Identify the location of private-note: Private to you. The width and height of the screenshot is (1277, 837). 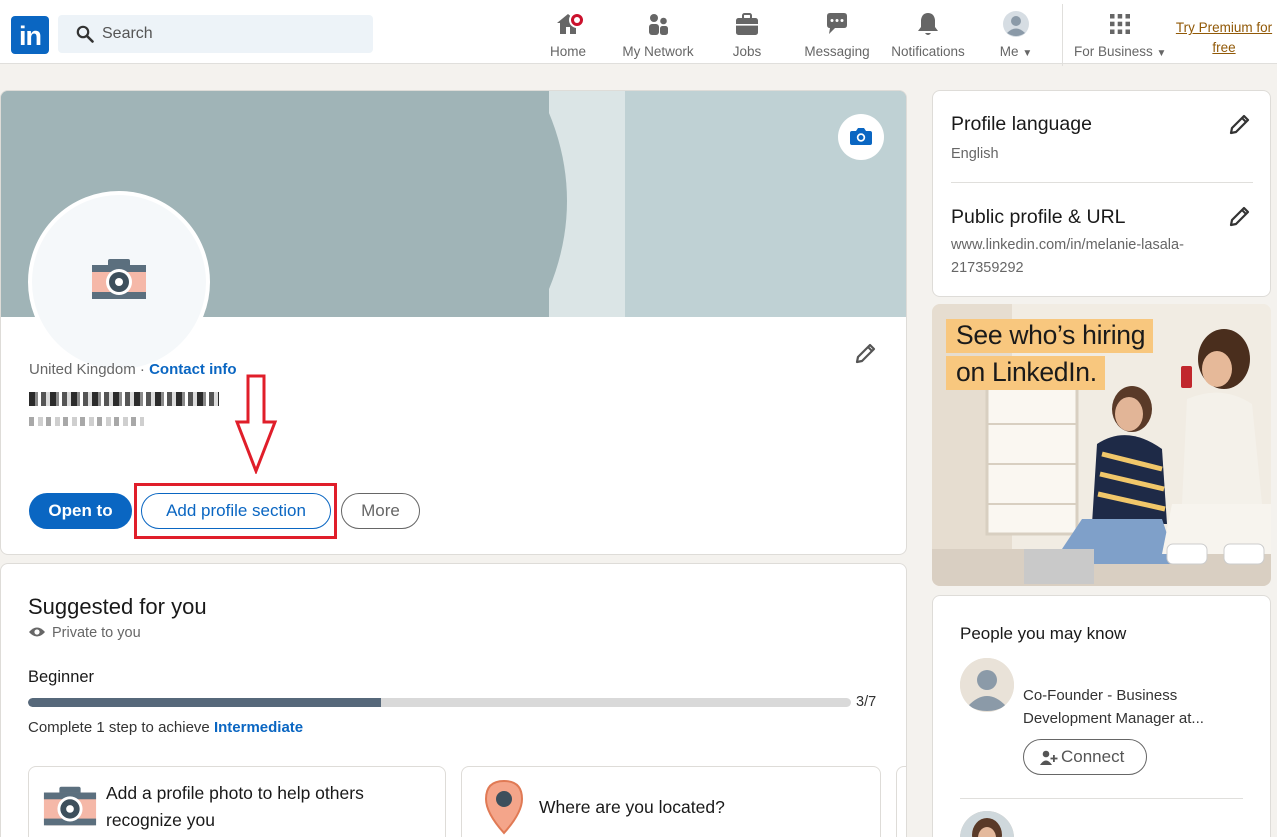
(84, 633).